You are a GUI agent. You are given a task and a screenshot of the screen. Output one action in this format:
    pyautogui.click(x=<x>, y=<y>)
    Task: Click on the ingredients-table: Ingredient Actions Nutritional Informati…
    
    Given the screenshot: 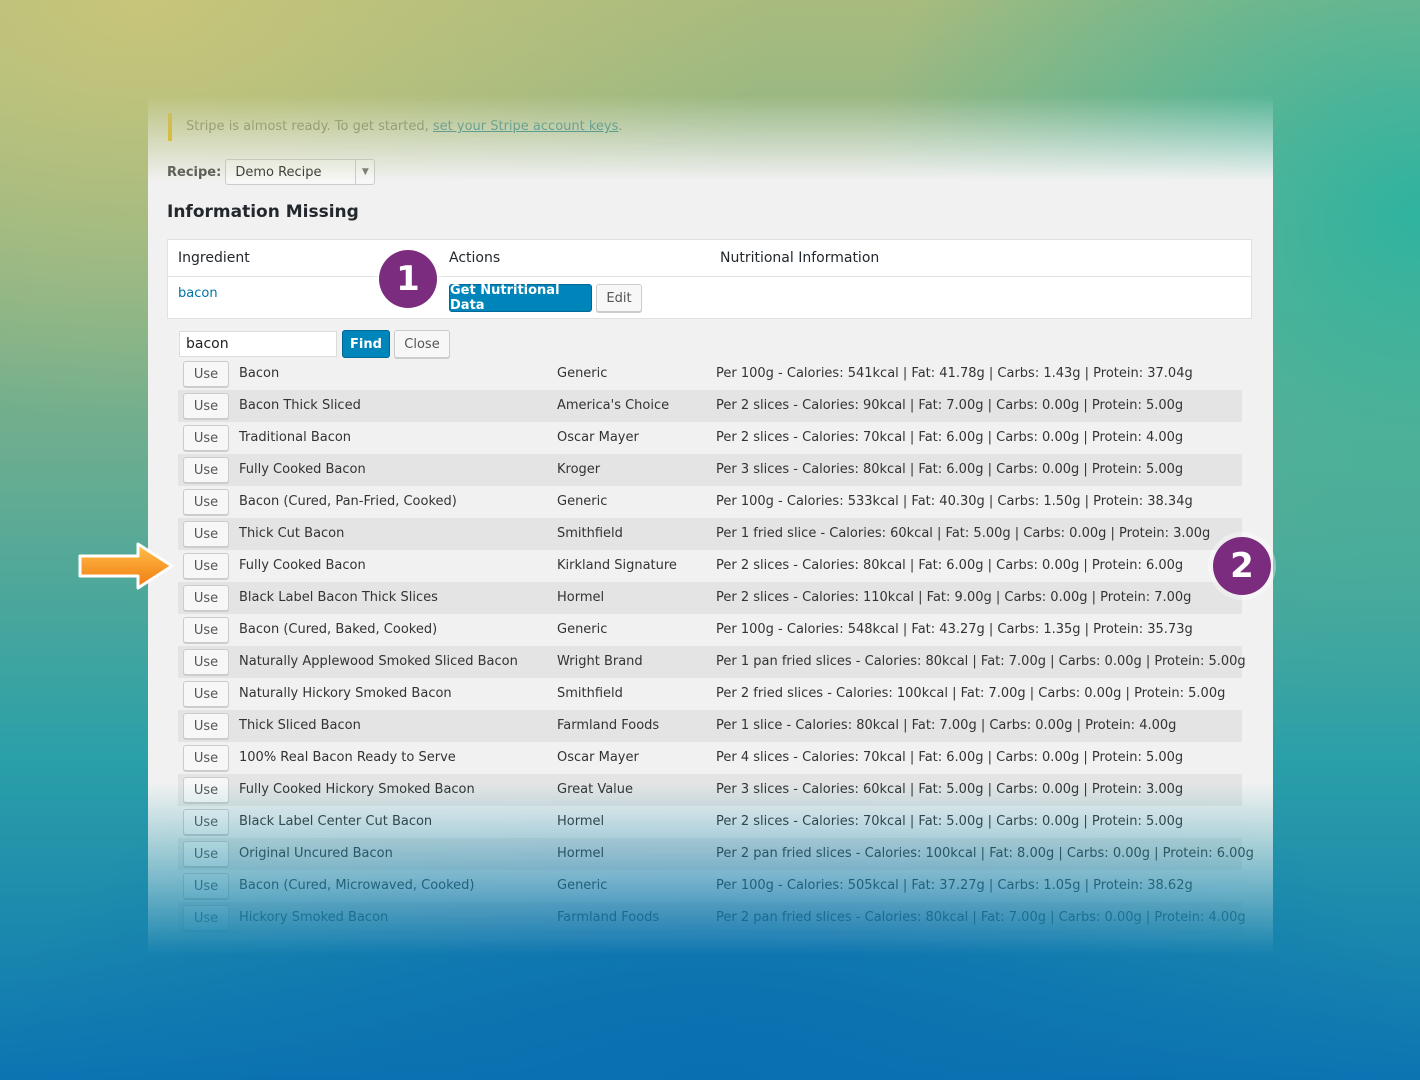 What is the action you would take?
    pyautogui.click(x=709, y=279)
    